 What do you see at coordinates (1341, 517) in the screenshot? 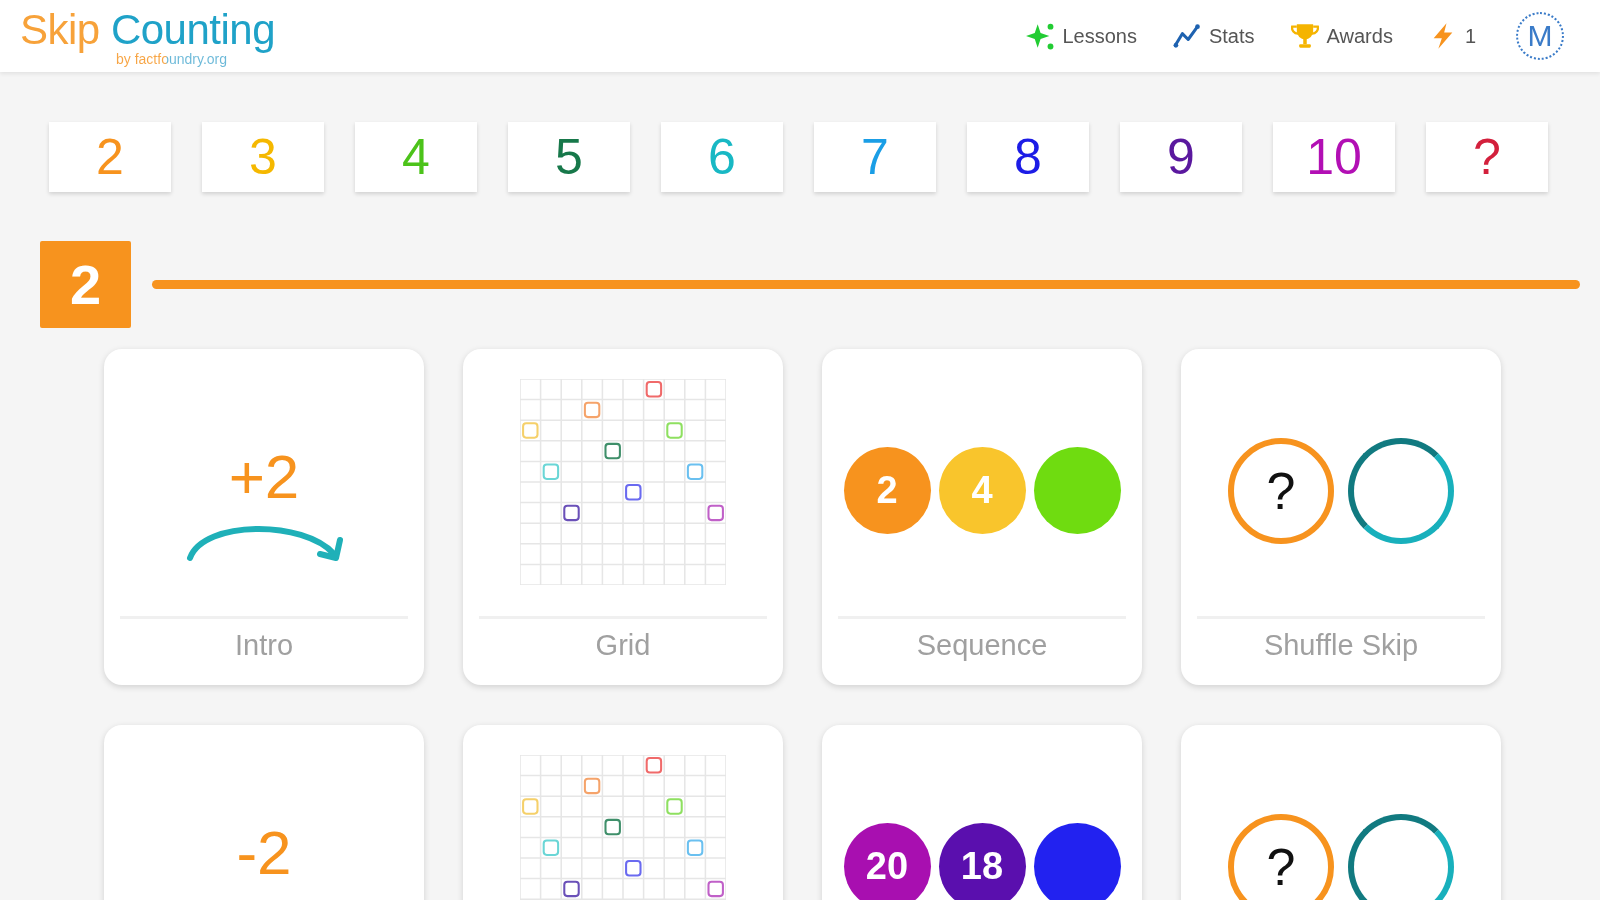
I see `activity-card: ? Shuffle Skip` at bounding box center [1341, 517].